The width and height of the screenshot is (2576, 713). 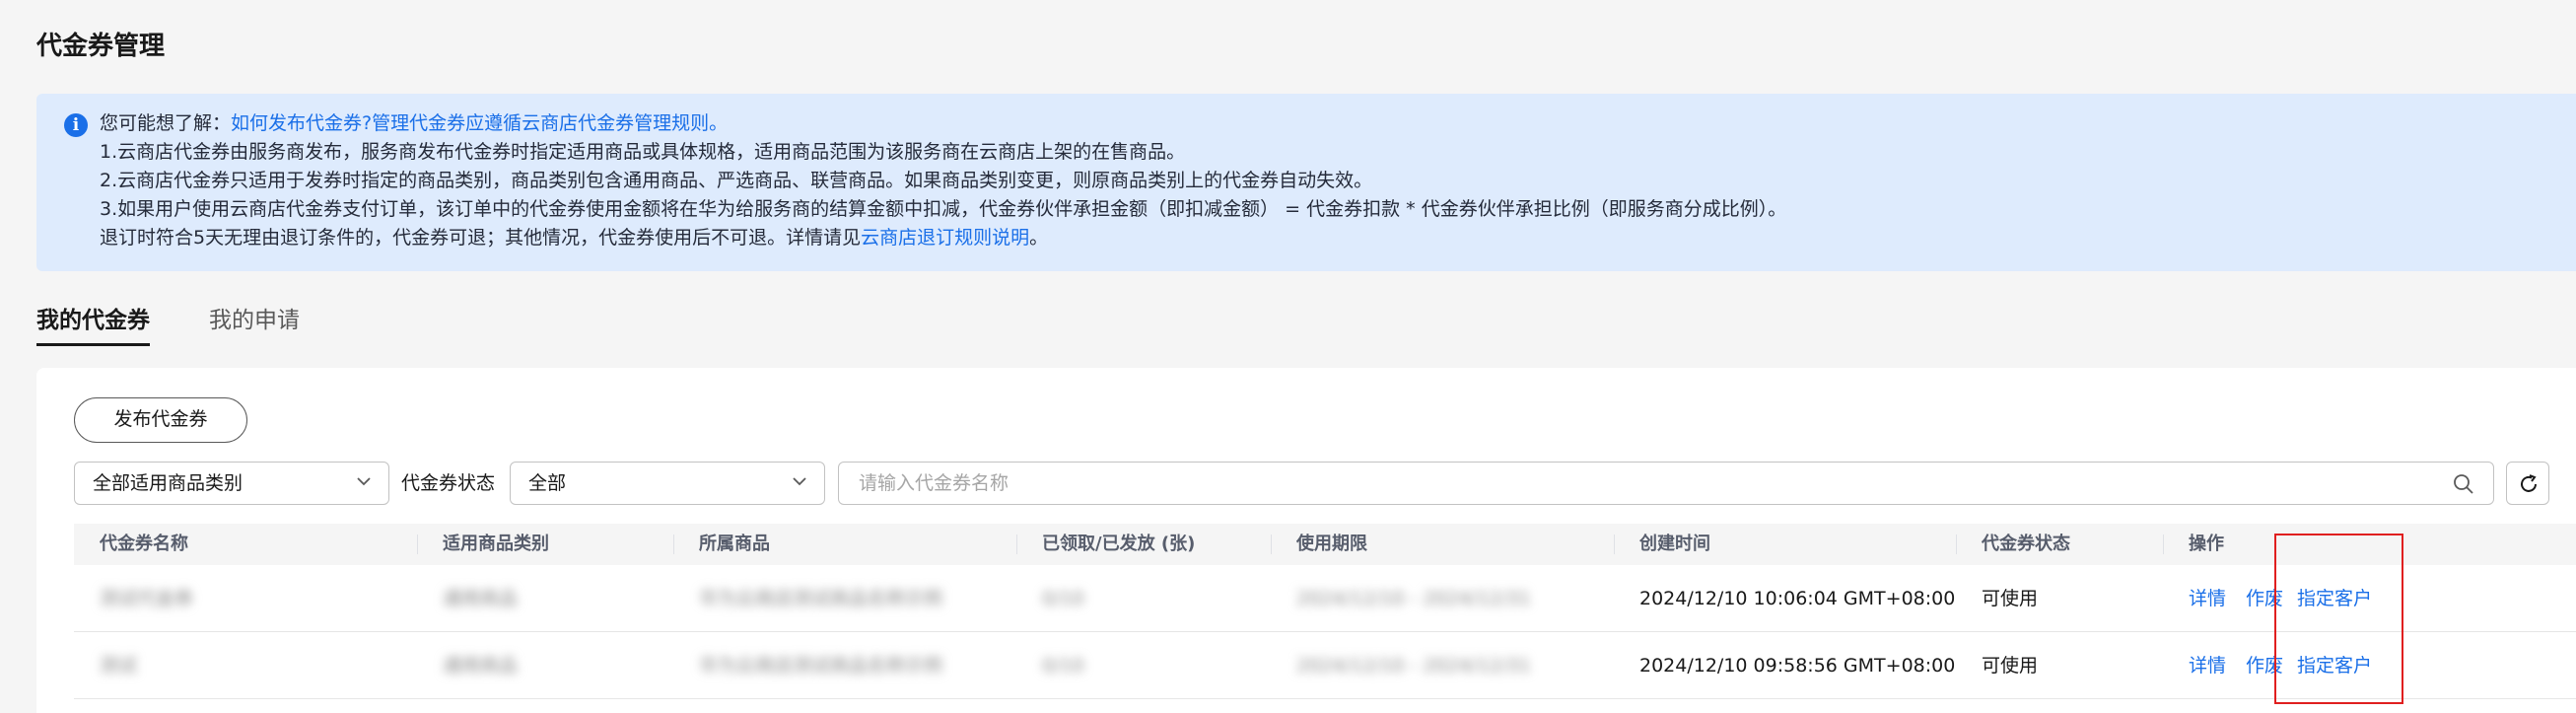 What do you see at coordinates (1674, 544) in the screenshot?
I see `column-header-created-label: 创建时间` at bounding box center [1674, 544].